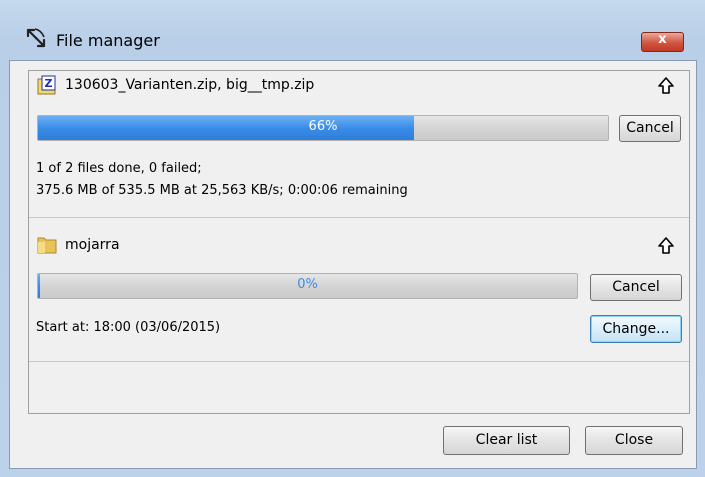 This screenshot has width=705, height=477. I want to click on scheduled-start: Start at: 18:00 (03/06/2015), so click(128, 327).